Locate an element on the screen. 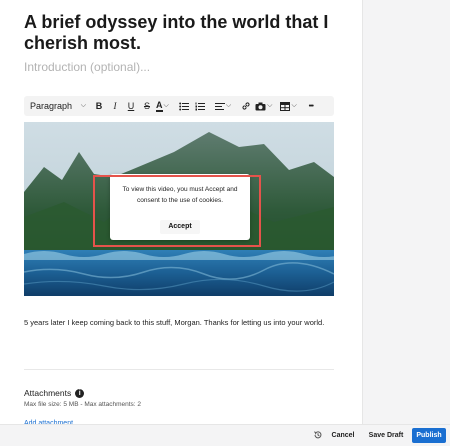 This screenshot has width=450, height=446. bold-button: B is located at coordinates (99, 106).